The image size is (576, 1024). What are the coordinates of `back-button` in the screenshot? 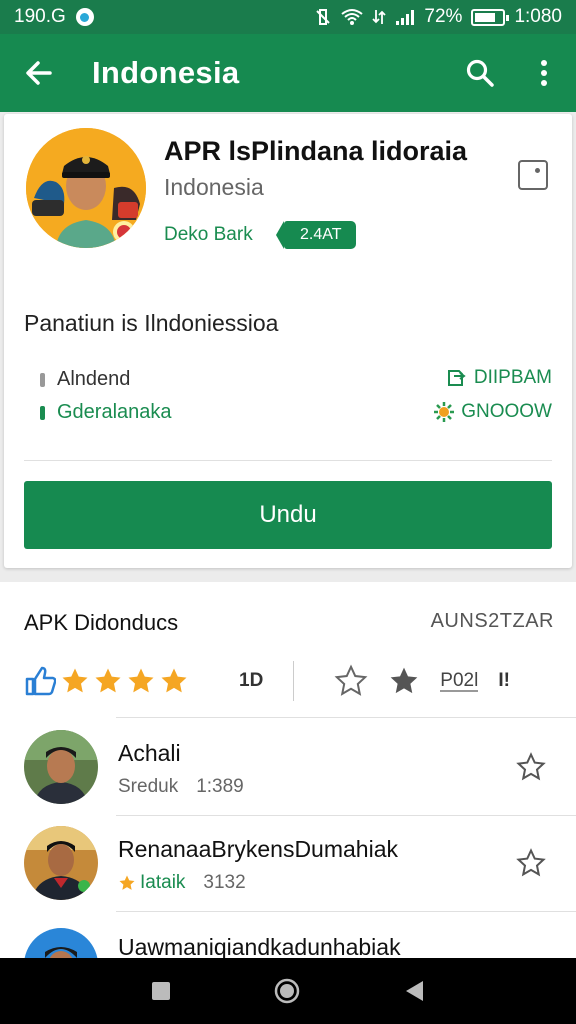 It's located at (39, 73).